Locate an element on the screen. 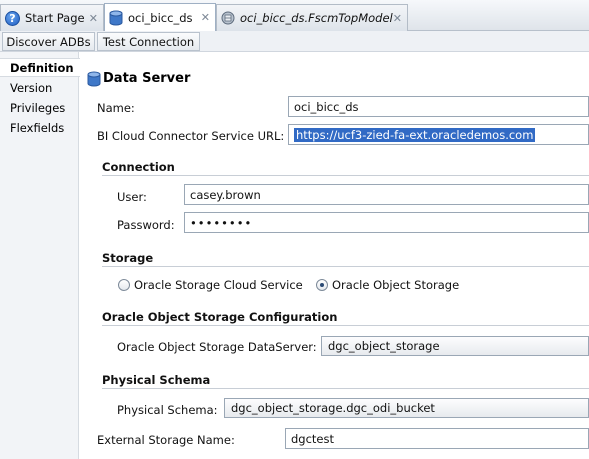 The image size is (589, 459). password-field: •••••••• is located at coordinates (386, 222).